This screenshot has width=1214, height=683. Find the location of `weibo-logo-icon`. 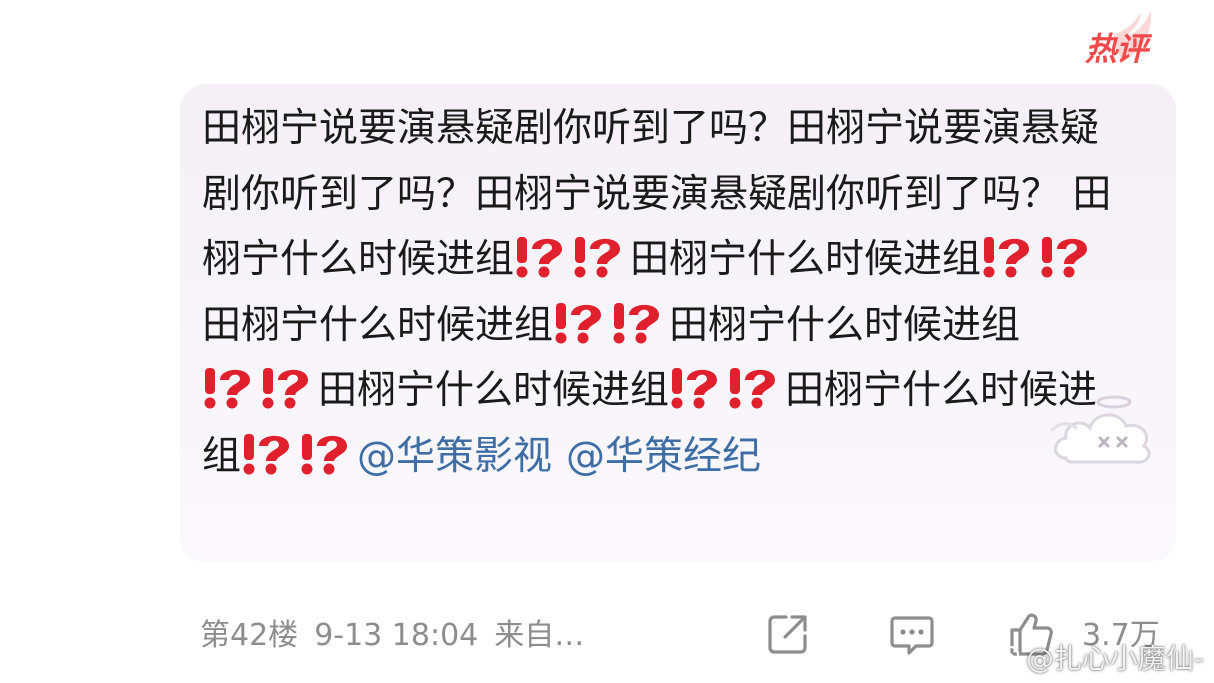

weibo-logo-icon is located at coordinates (1004, 657).